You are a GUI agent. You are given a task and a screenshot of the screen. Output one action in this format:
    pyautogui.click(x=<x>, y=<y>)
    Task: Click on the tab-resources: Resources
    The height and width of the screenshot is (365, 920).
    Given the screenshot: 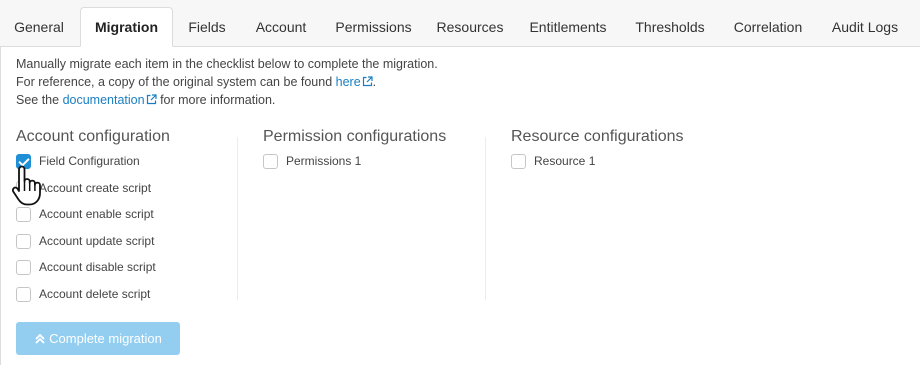 What is the action you would take?
    pyautogui.click(x=470, y=27)
    